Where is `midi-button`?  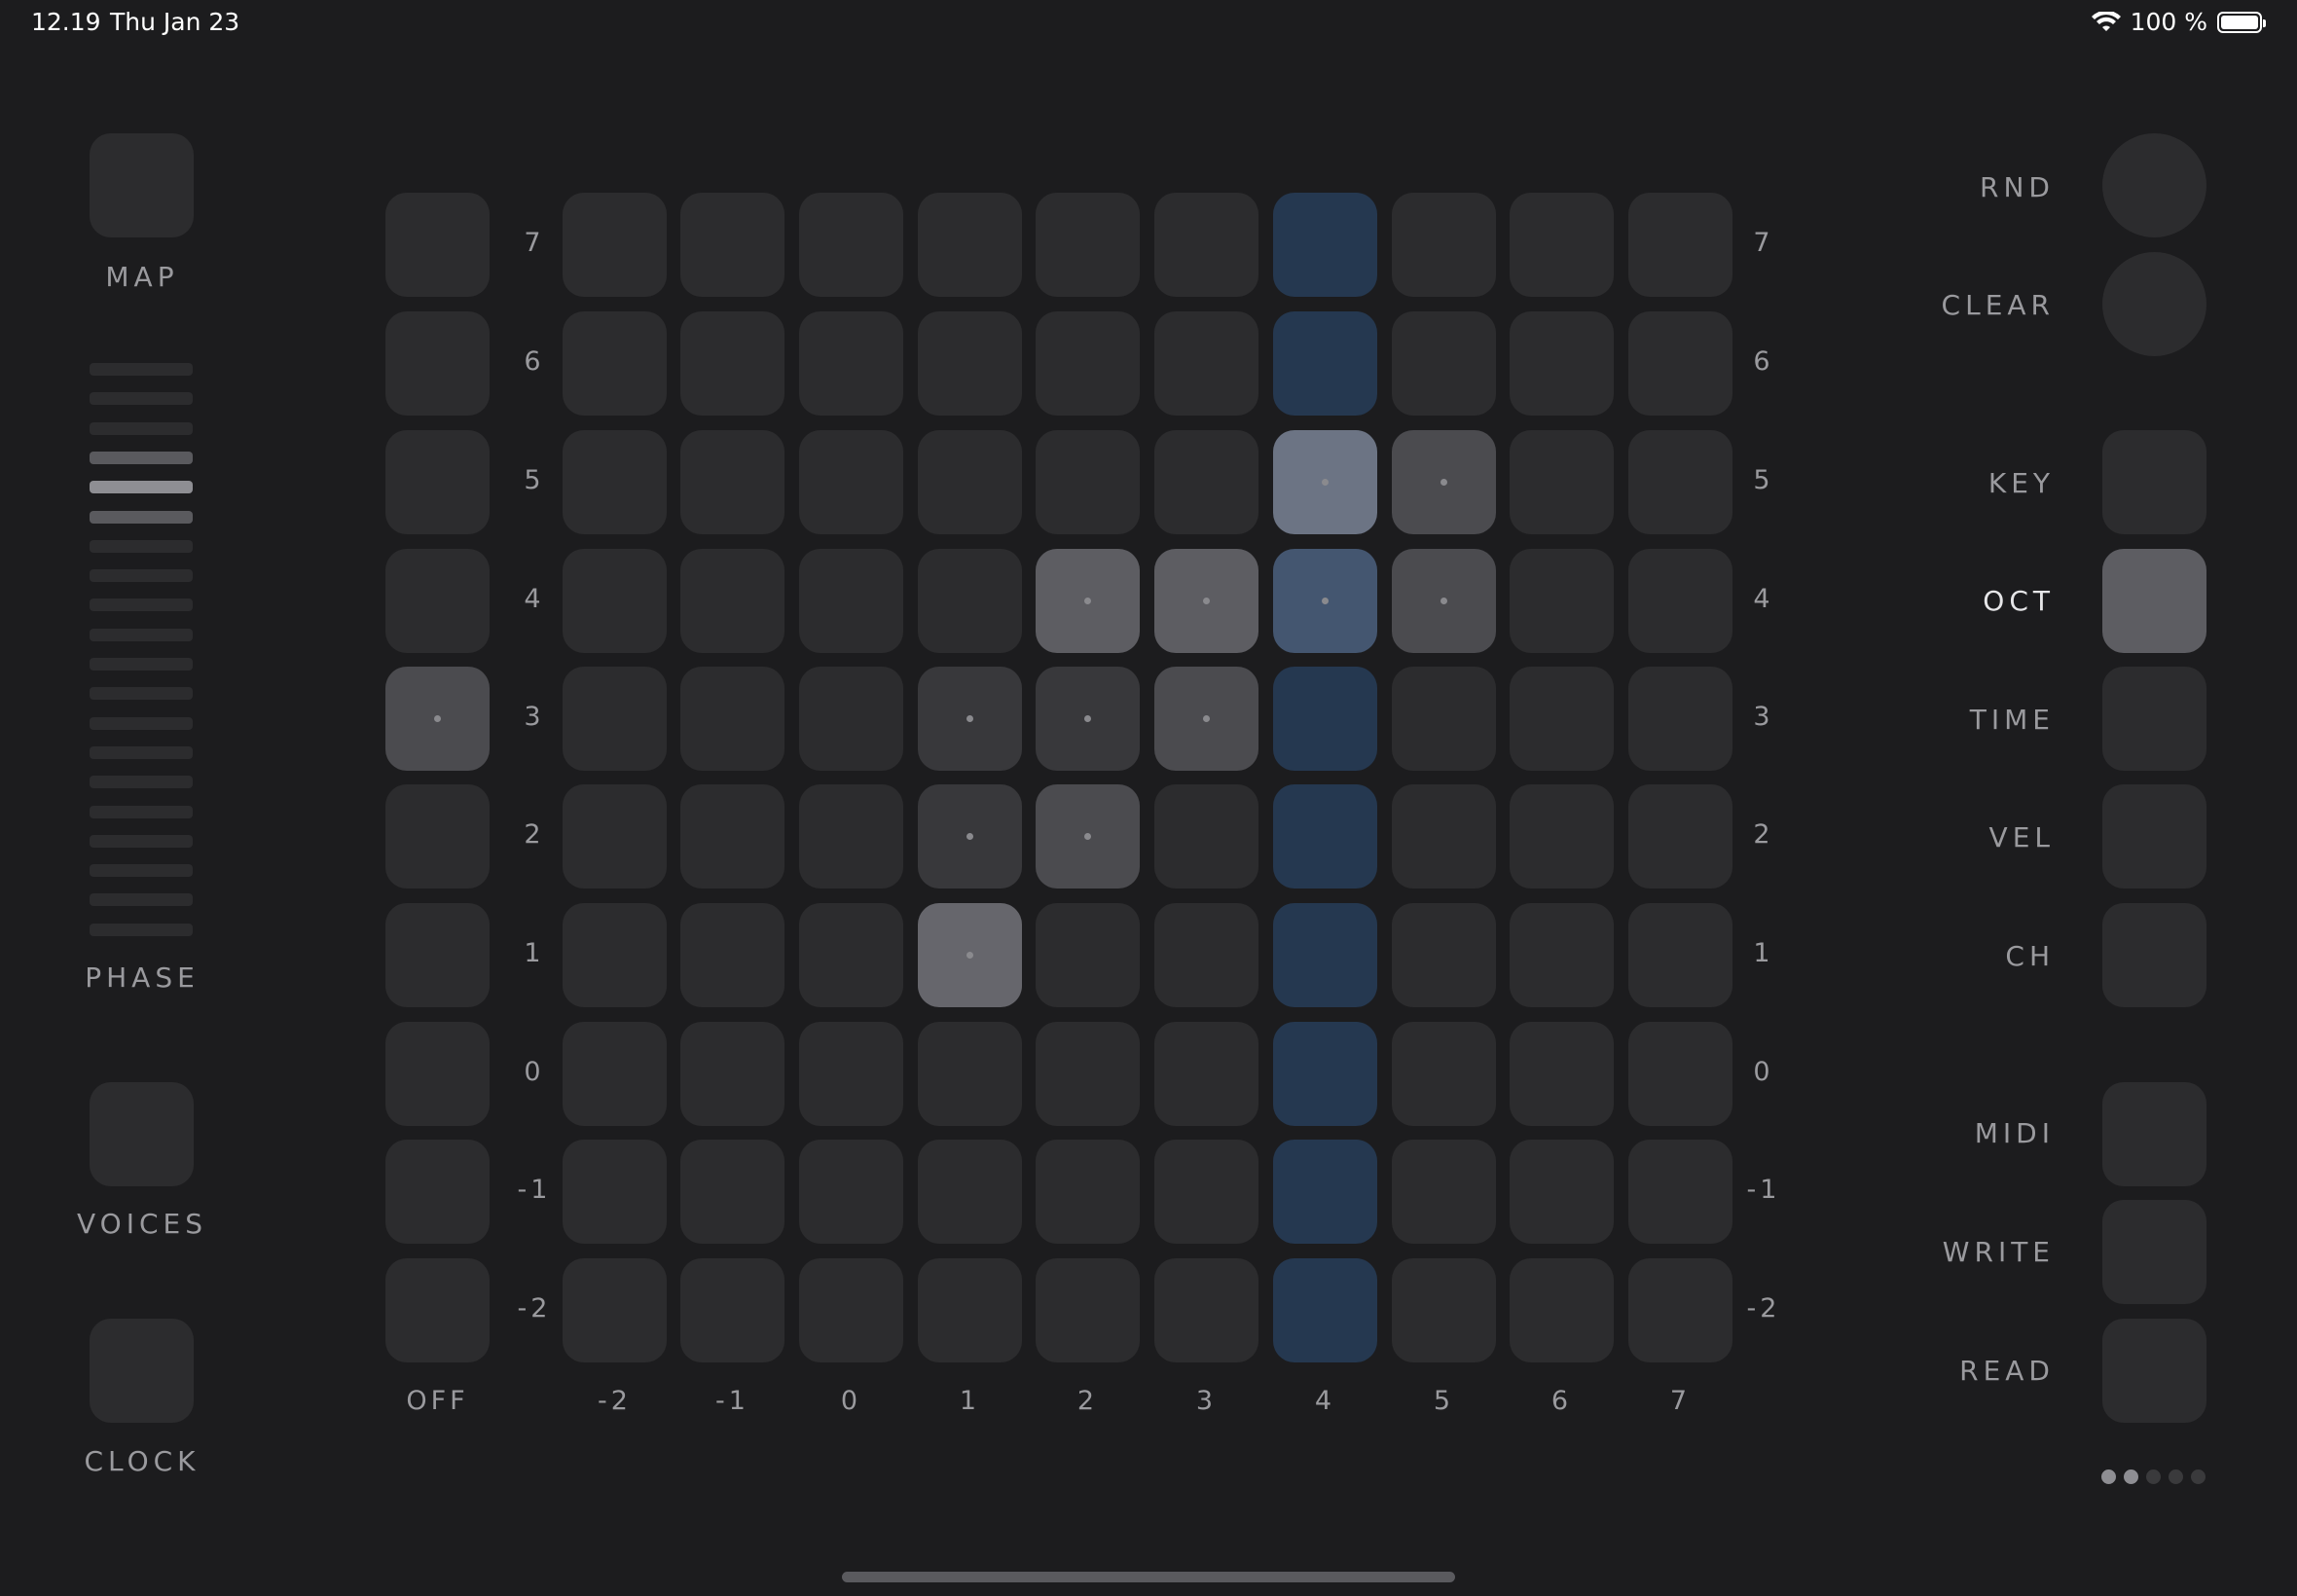 midi-button is located at coordinates (2154, 1134).